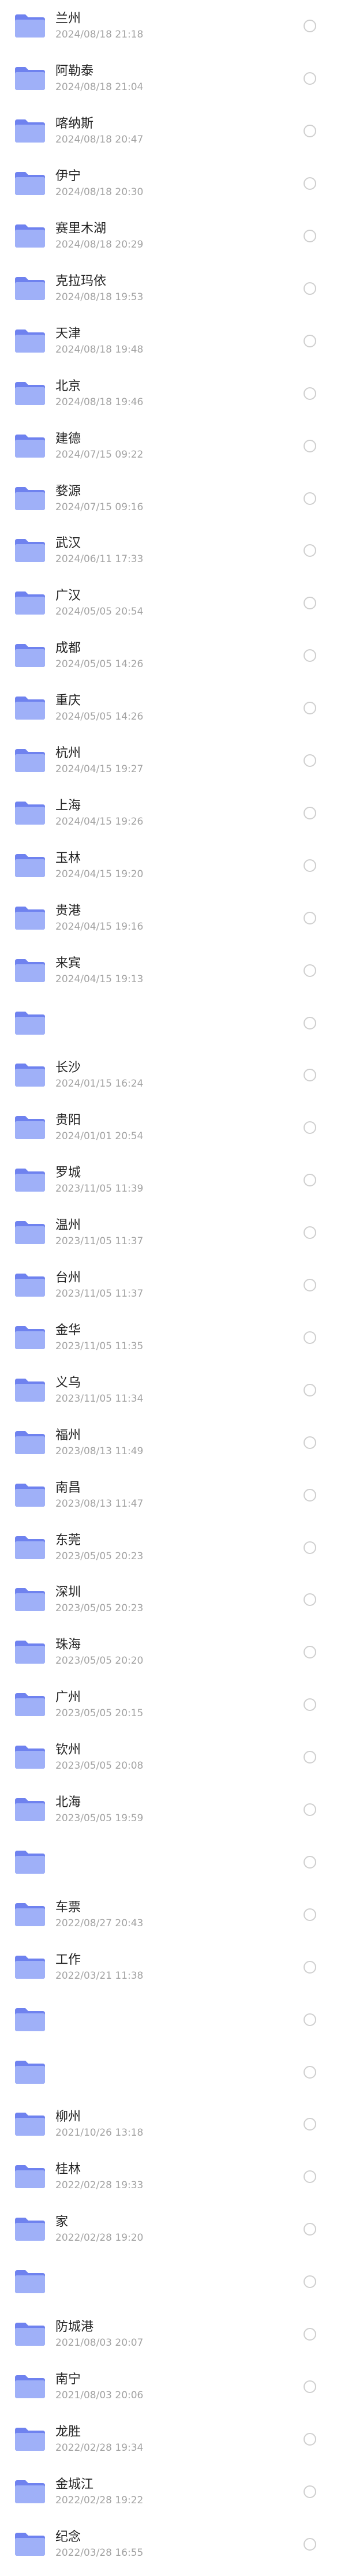 This screenshot has height=2576, width=337. What do you see at coordinates (168, 1338) in the screenshot?
I see `folder-row: 金华 2023/11/05 11:35` at bounding box center [168, 1338].